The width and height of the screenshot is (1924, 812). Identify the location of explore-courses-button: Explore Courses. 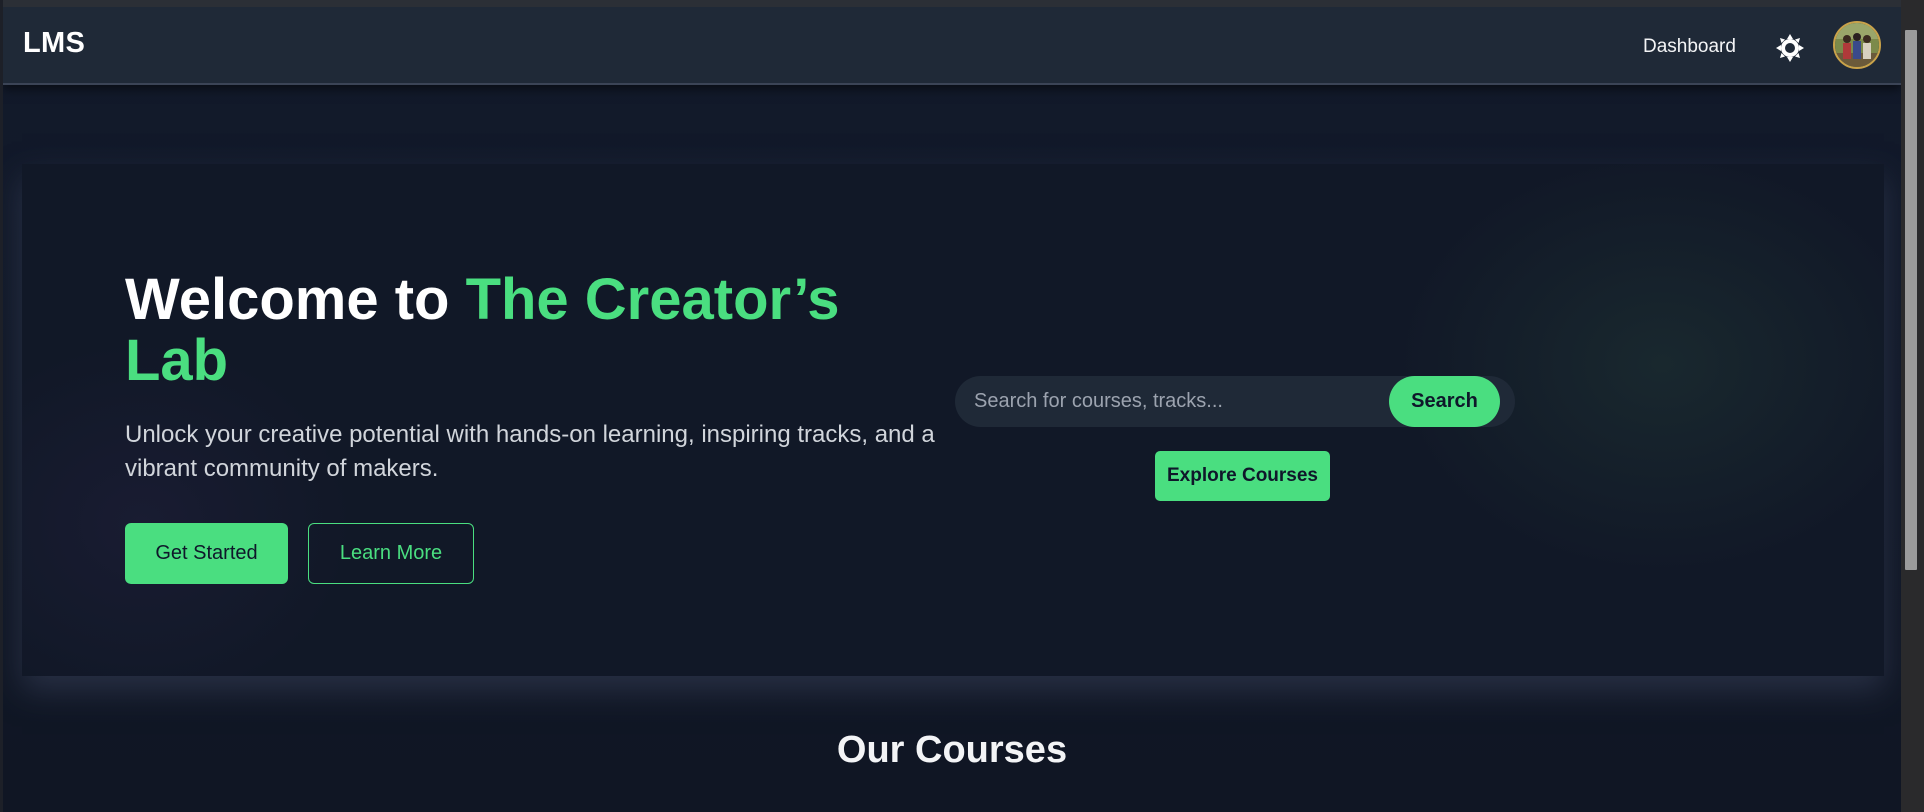
(1242, 476).